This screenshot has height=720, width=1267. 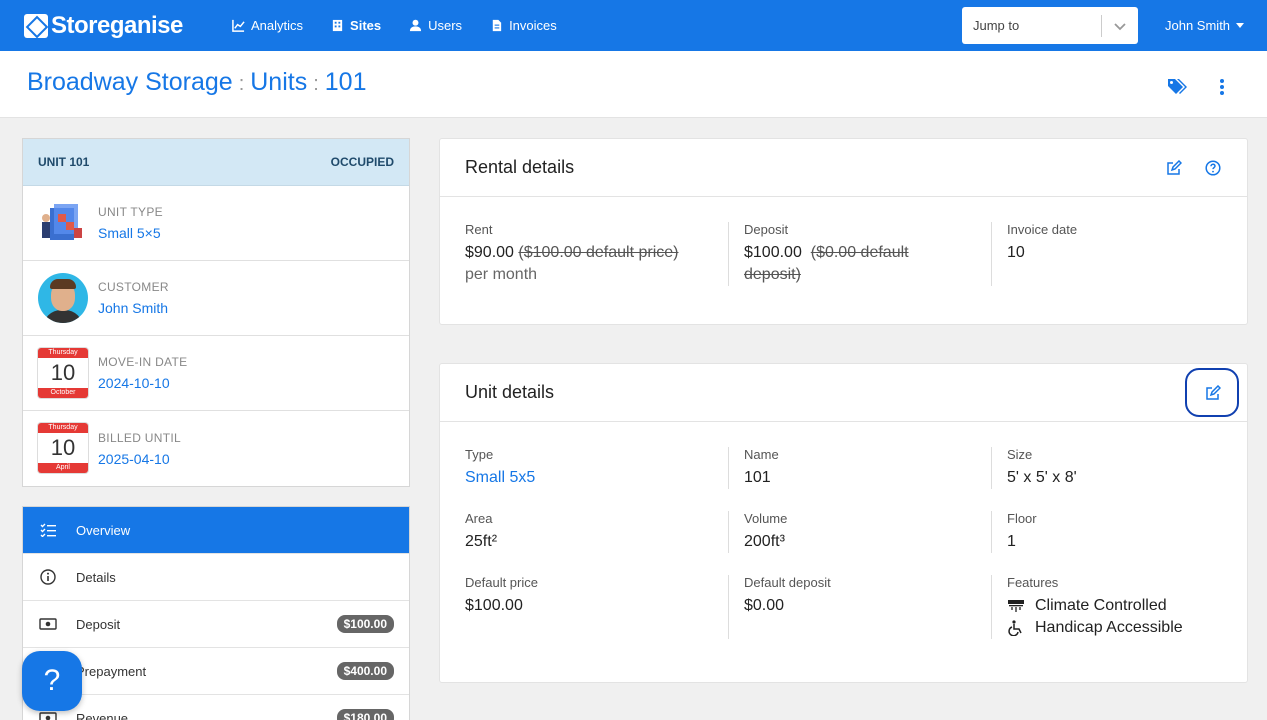 What do you see at coordinates (773, 252) in the screenshot?
I see `deposit-value: $100.00` at bounding box center [773, 252].